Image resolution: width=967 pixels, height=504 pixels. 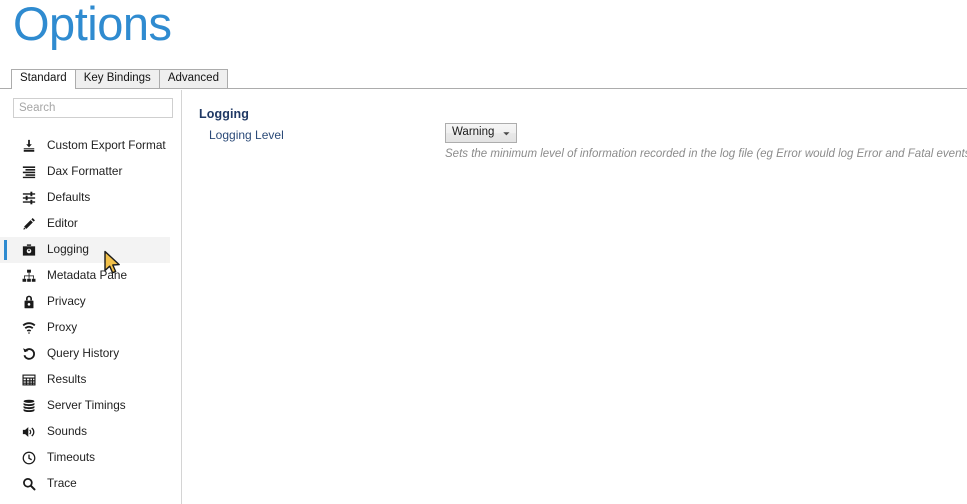 I want to click on sidebar-item-label: Timeouts, so click(x=71, y=457).